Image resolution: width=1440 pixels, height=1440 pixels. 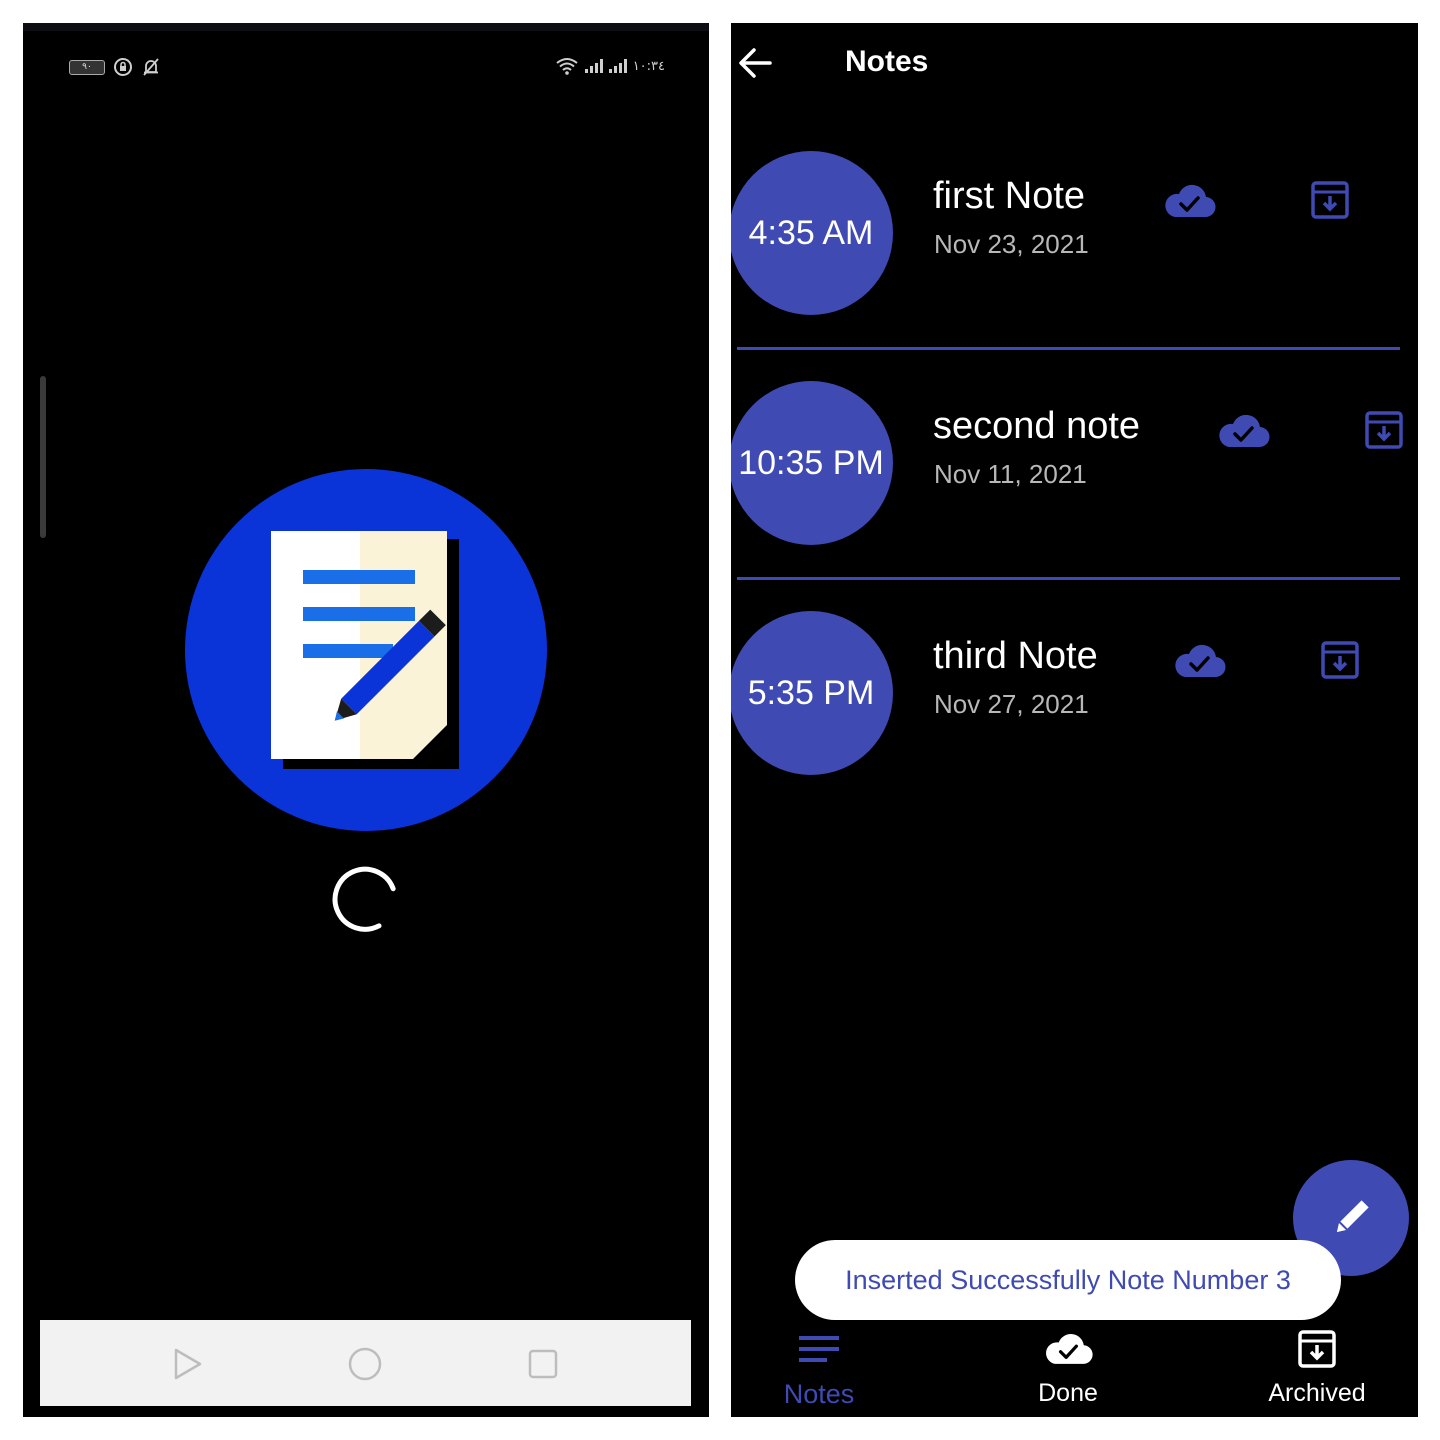 I want to click on tab-archived-label: Archived, so click(x=1317, y=1393).